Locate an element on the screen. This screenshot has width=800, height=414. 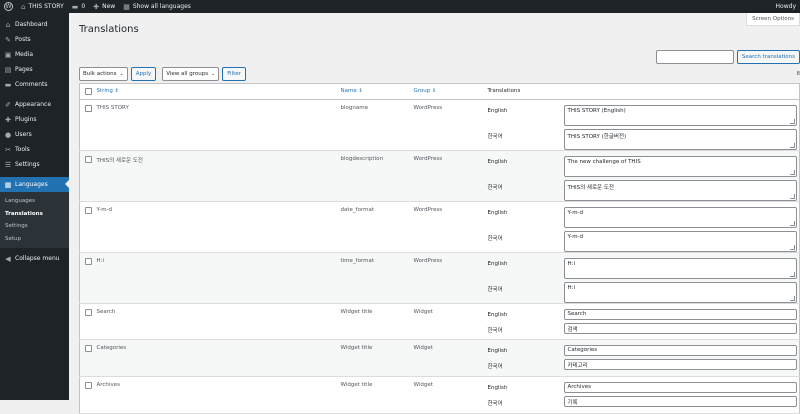
sidebar-item-tools: ✂Tools is located at coordinates (34, 149).